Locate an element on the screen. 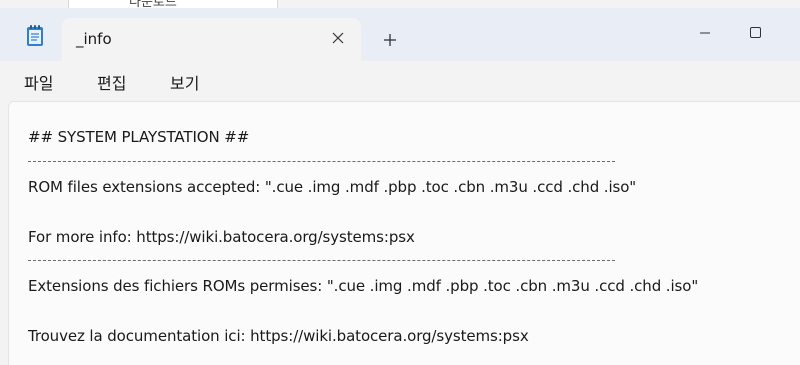 Image resolution: width=800 pixels, height=365 pixels. menu-edit: 편집 is located at coordinates (111, 82).